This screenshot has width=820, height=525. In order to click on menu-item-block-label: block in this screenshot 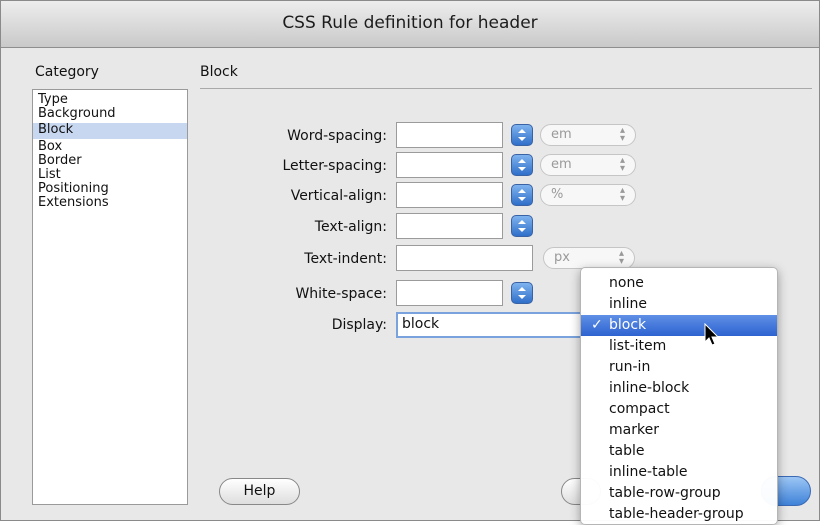, I will do `click(628, 325)`.